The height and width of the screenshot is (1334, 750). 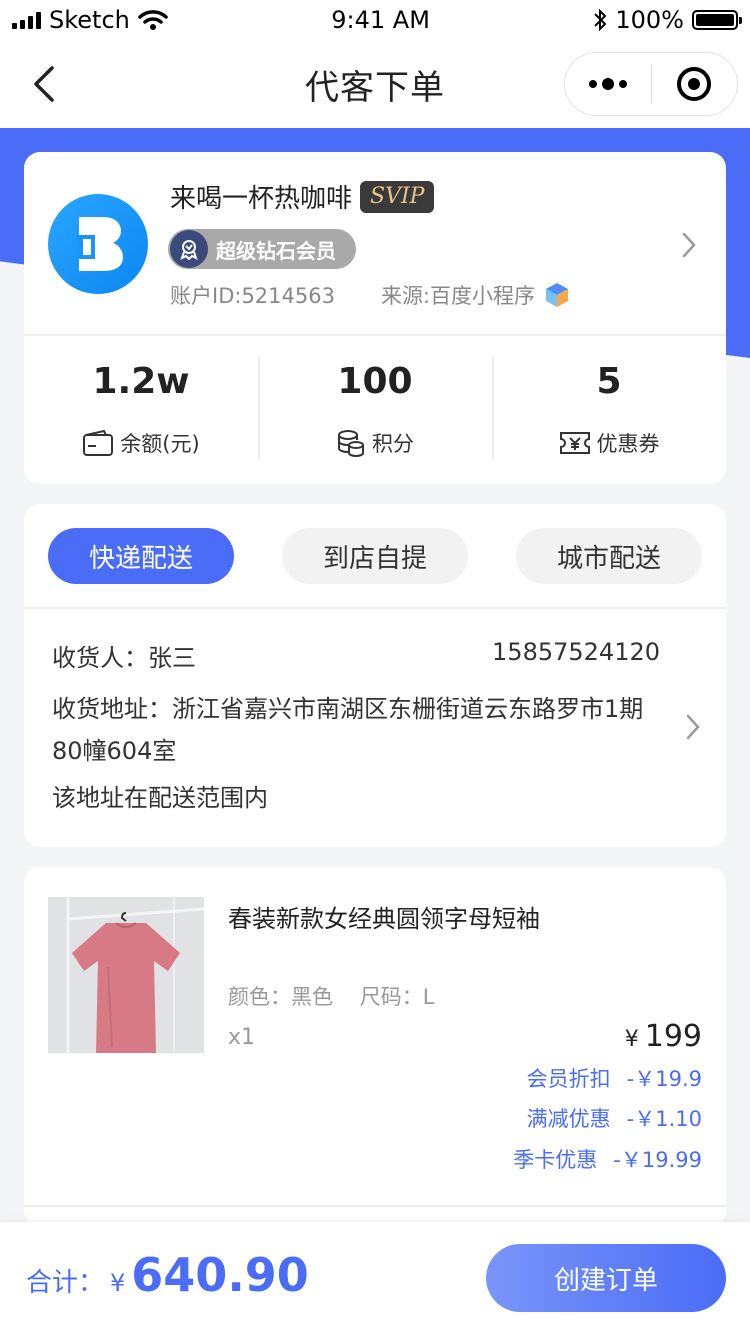 I want to click on signal-icon, so click(x=26, y=20).